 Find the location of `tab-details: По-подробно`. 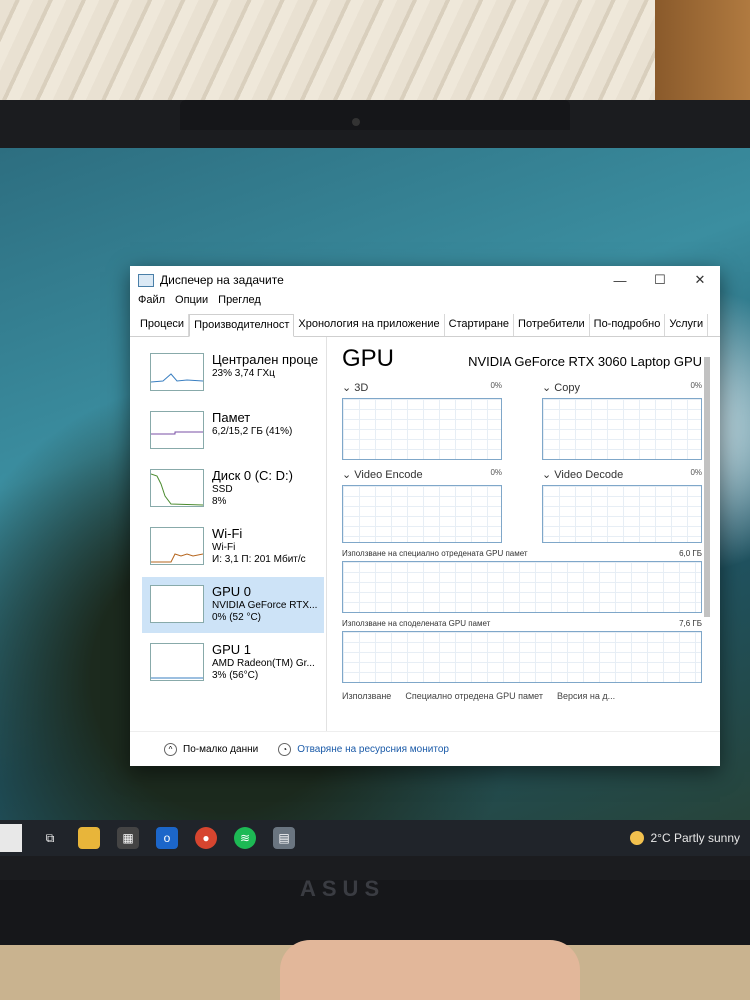

tab-details: По-подробно is located at coordinates (628, 325).